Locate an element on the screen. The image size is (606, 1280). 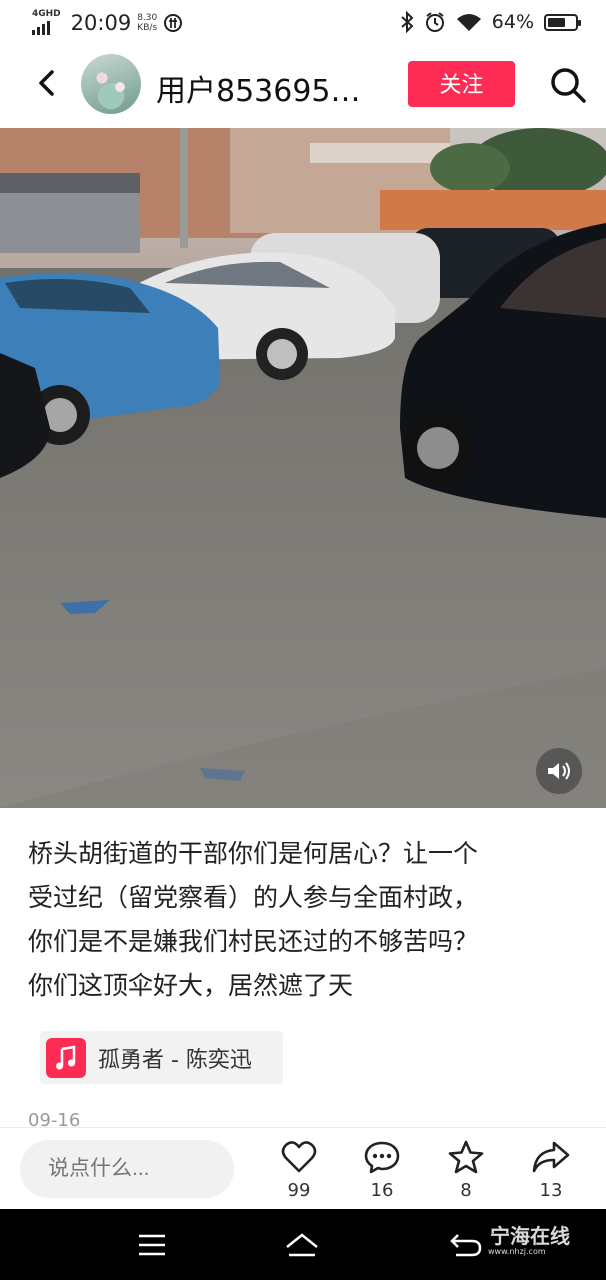
comment-bubble-icon is located at coordinates (382, 1157).